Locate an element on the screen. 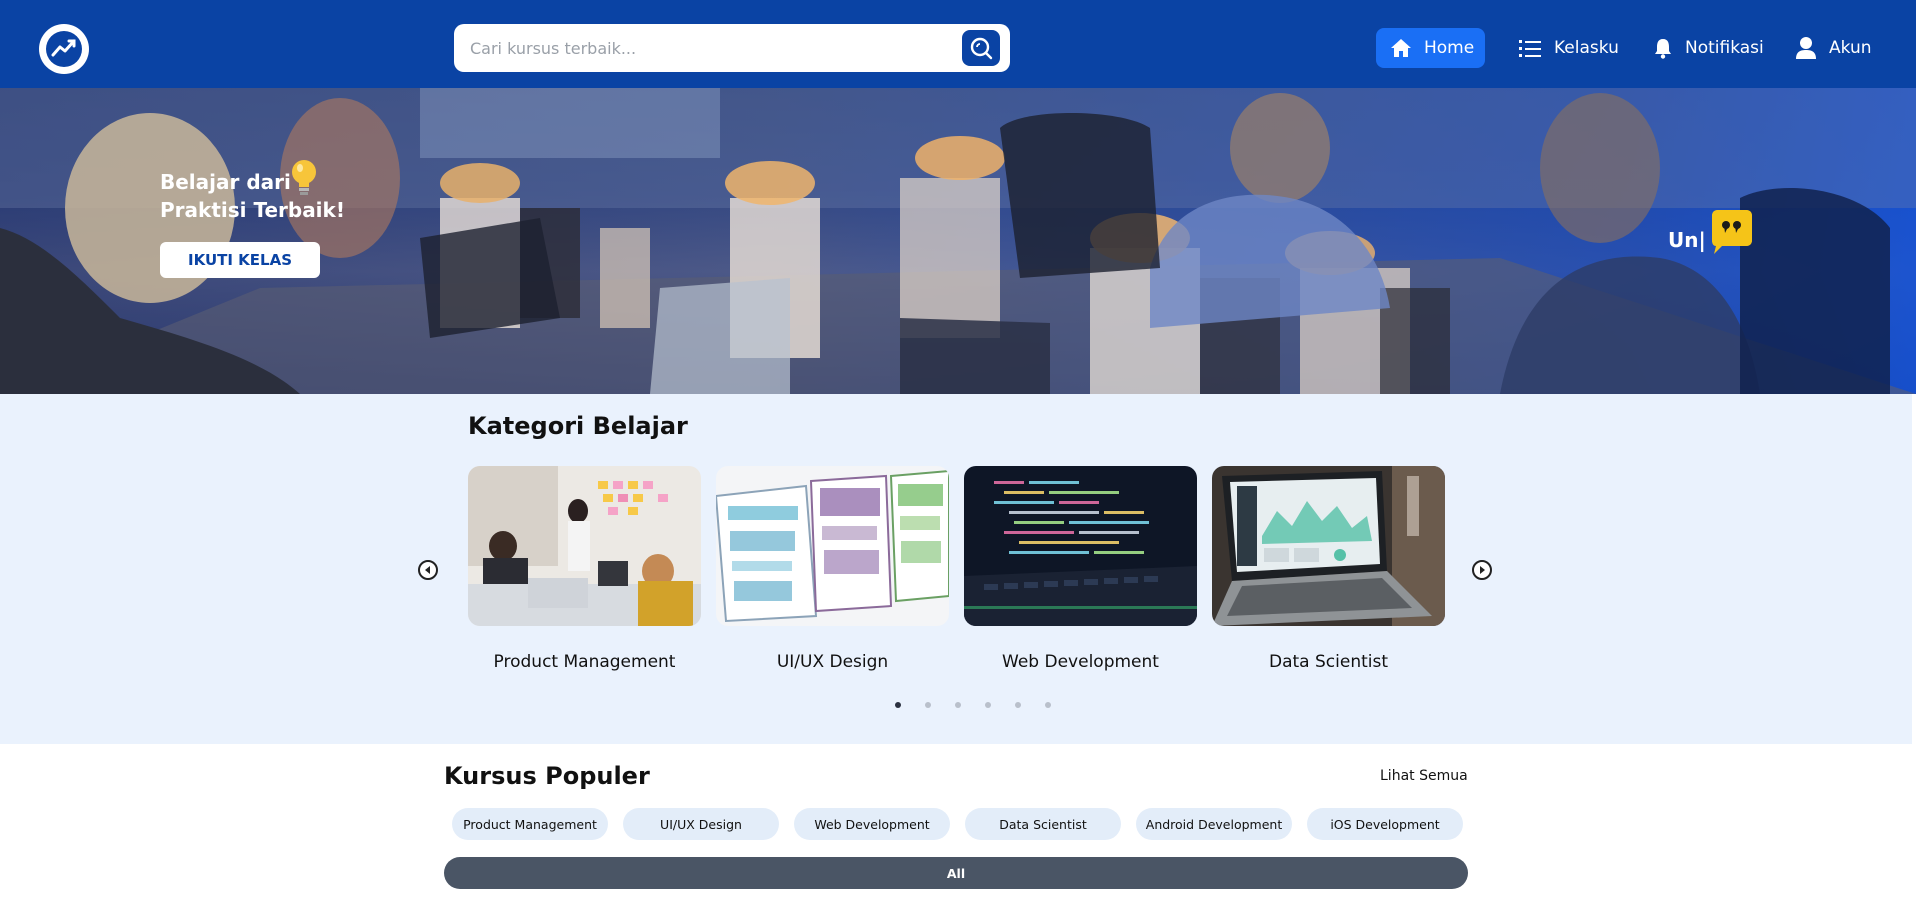  kategori-label: Product Management is located at coordinates (584, 662).